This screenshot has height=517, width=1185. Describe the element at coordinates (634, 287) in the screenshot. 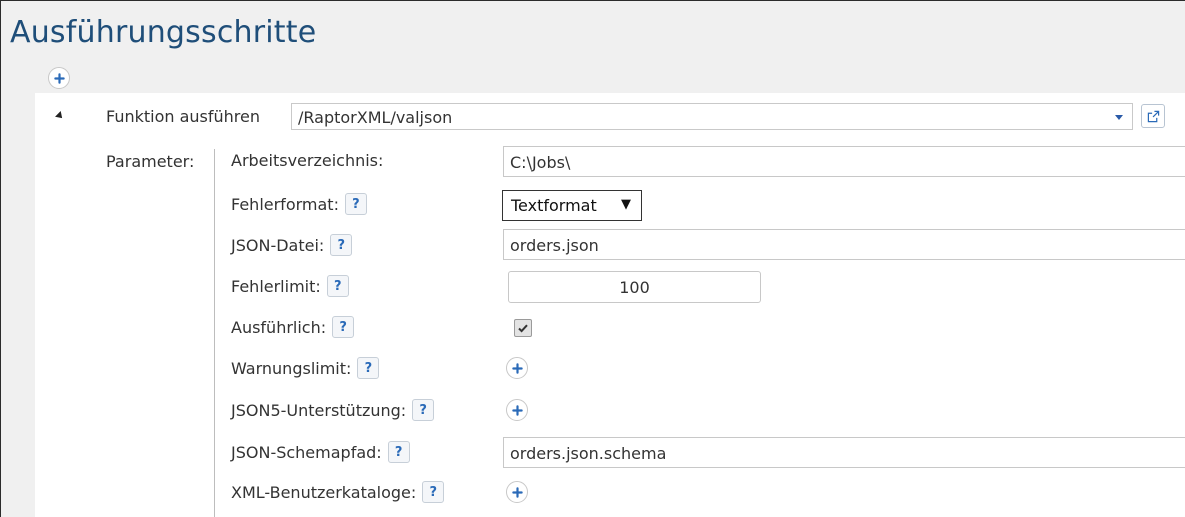

I see `error-limit-input: 100` at that location.